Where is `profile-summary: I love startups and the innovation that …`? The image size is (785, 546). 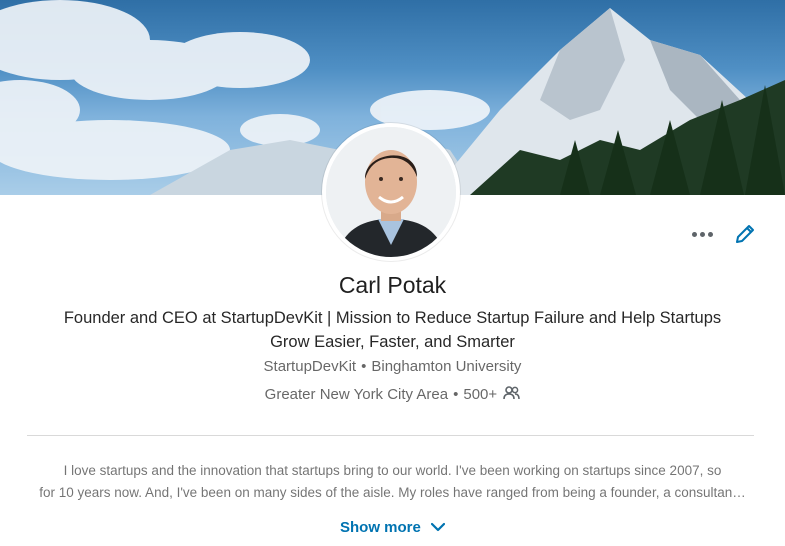
profile-summary: I love startups and the innovation that … is located at coordinates (392, 482).